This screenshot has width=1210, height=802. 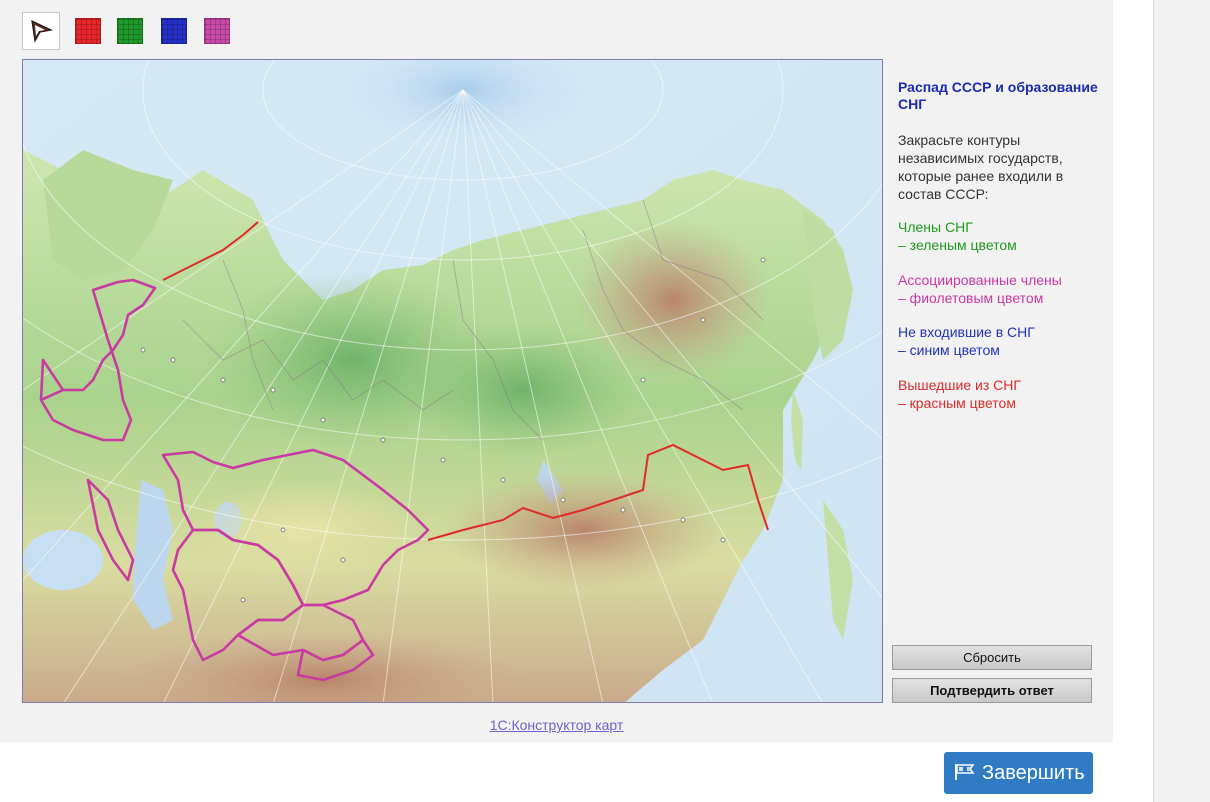 What do you see at coordinates (998, 95) in the screenshot?
I see `task-title: Распад СССР и образование СНГ` at bounding box center [998, 95].